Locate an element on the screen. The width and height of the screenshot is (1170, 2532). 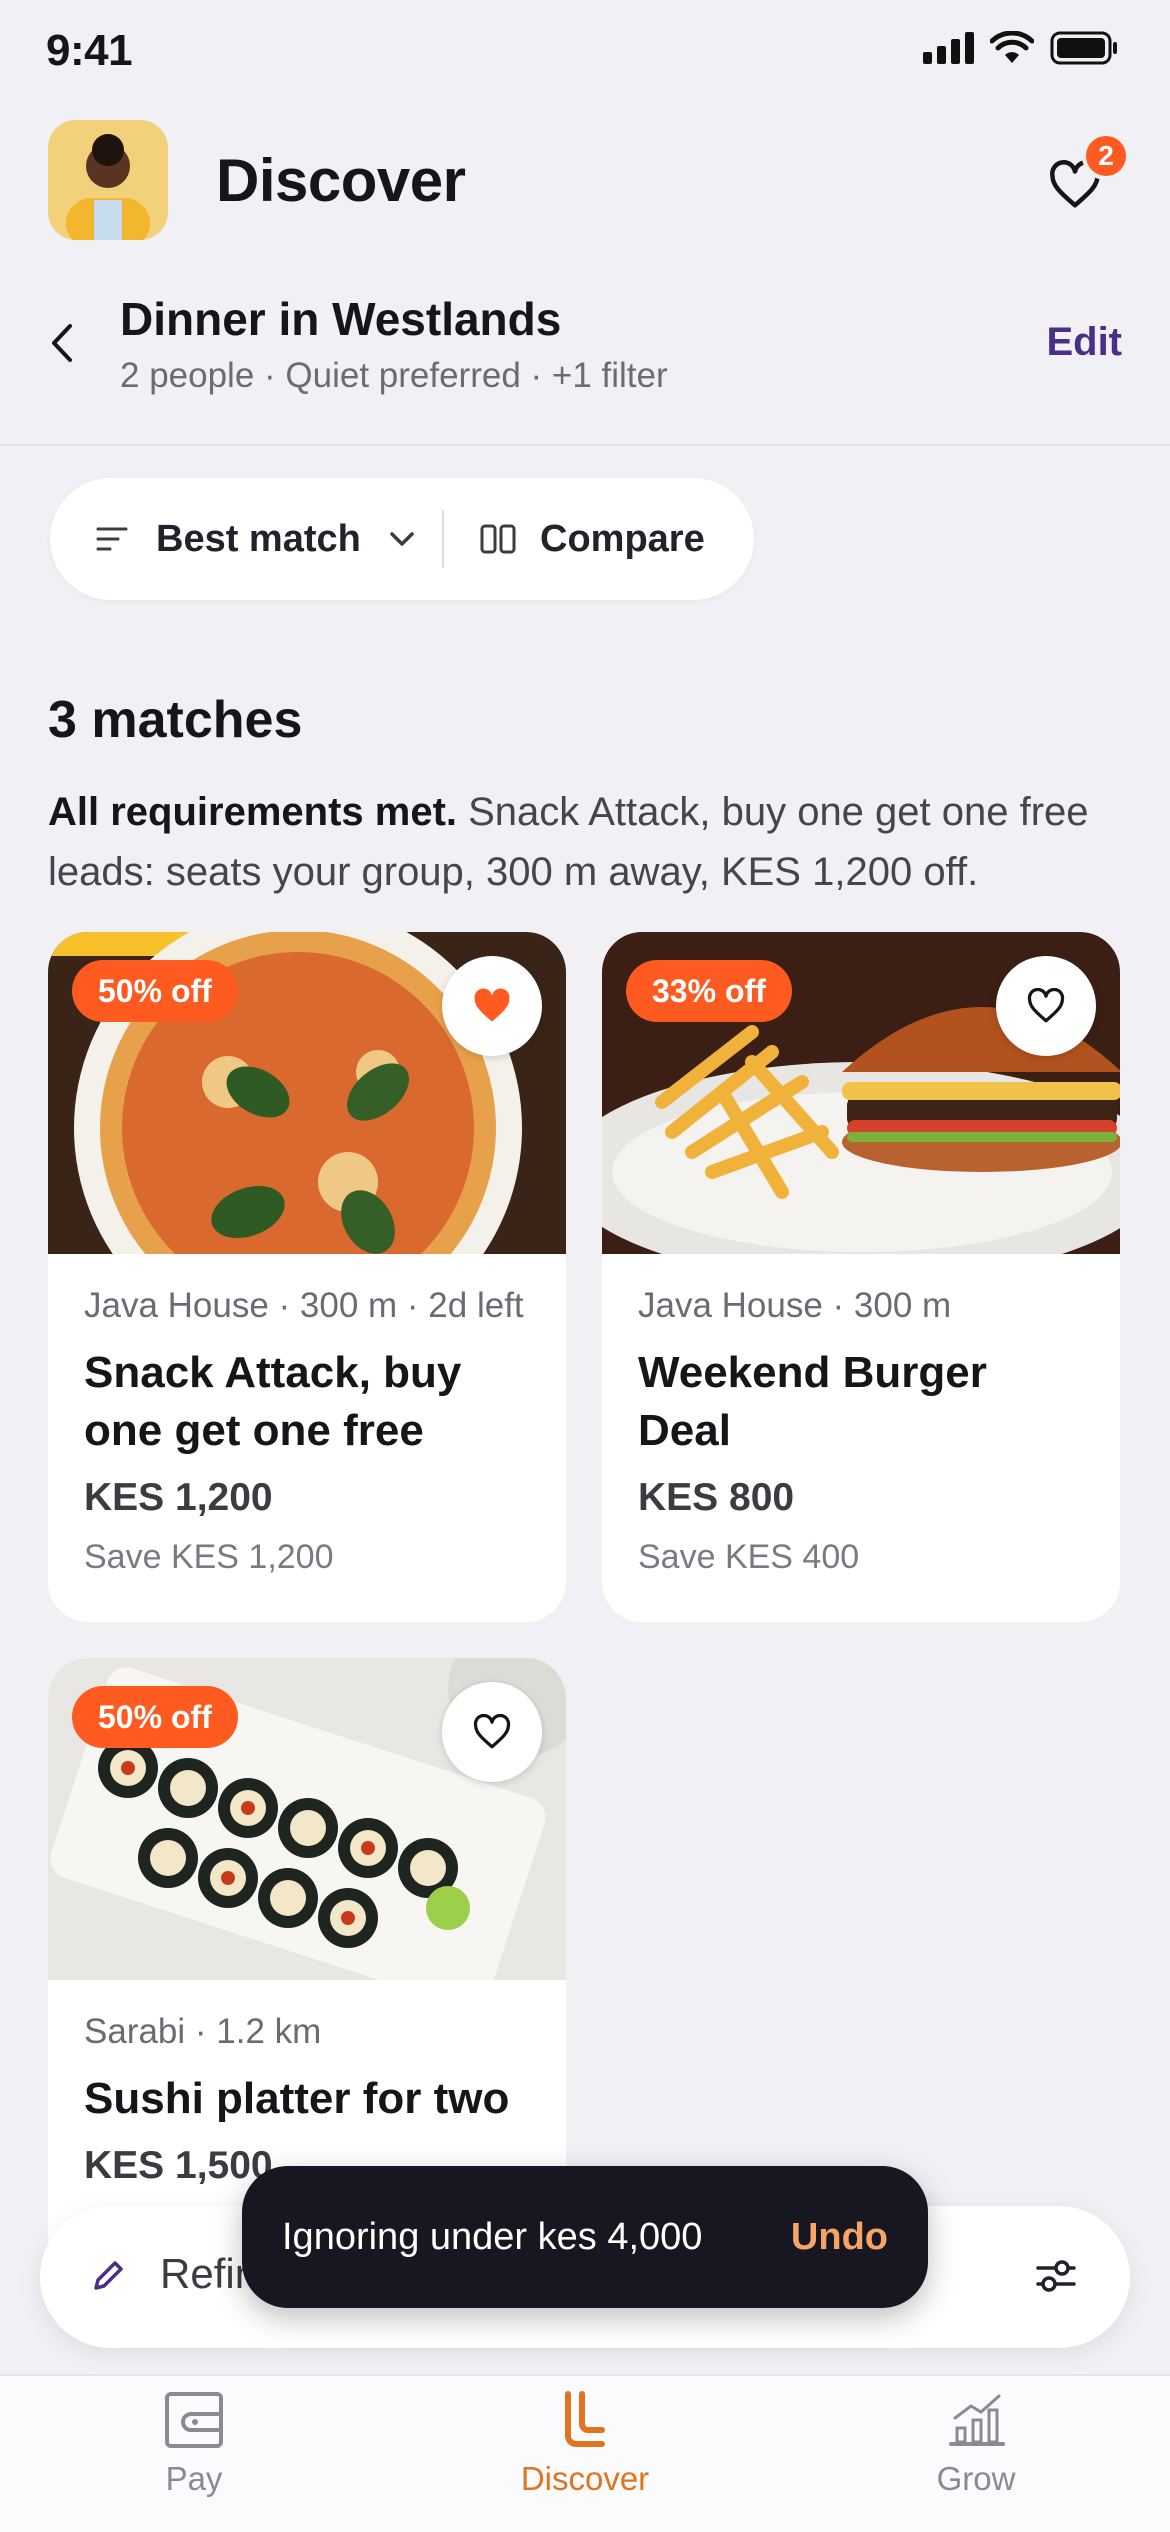
search-context-subtitle: 2 people · Quiet preferred · +1 filter is located at coordinates (394, 375).